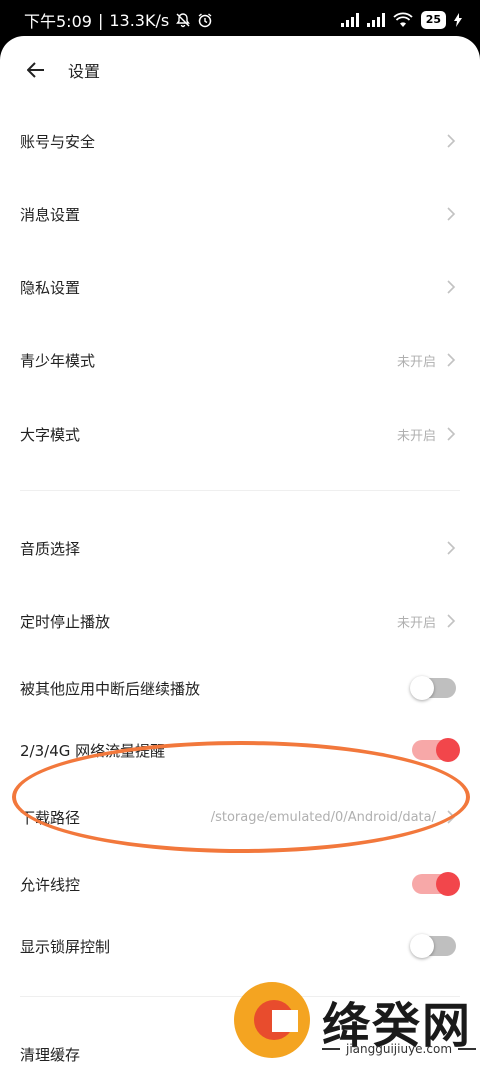 The image size is (480, 1067). Describe the element at coordinates (50, 434) in the screenshot. I see `item-label: 大字模式` at that location.